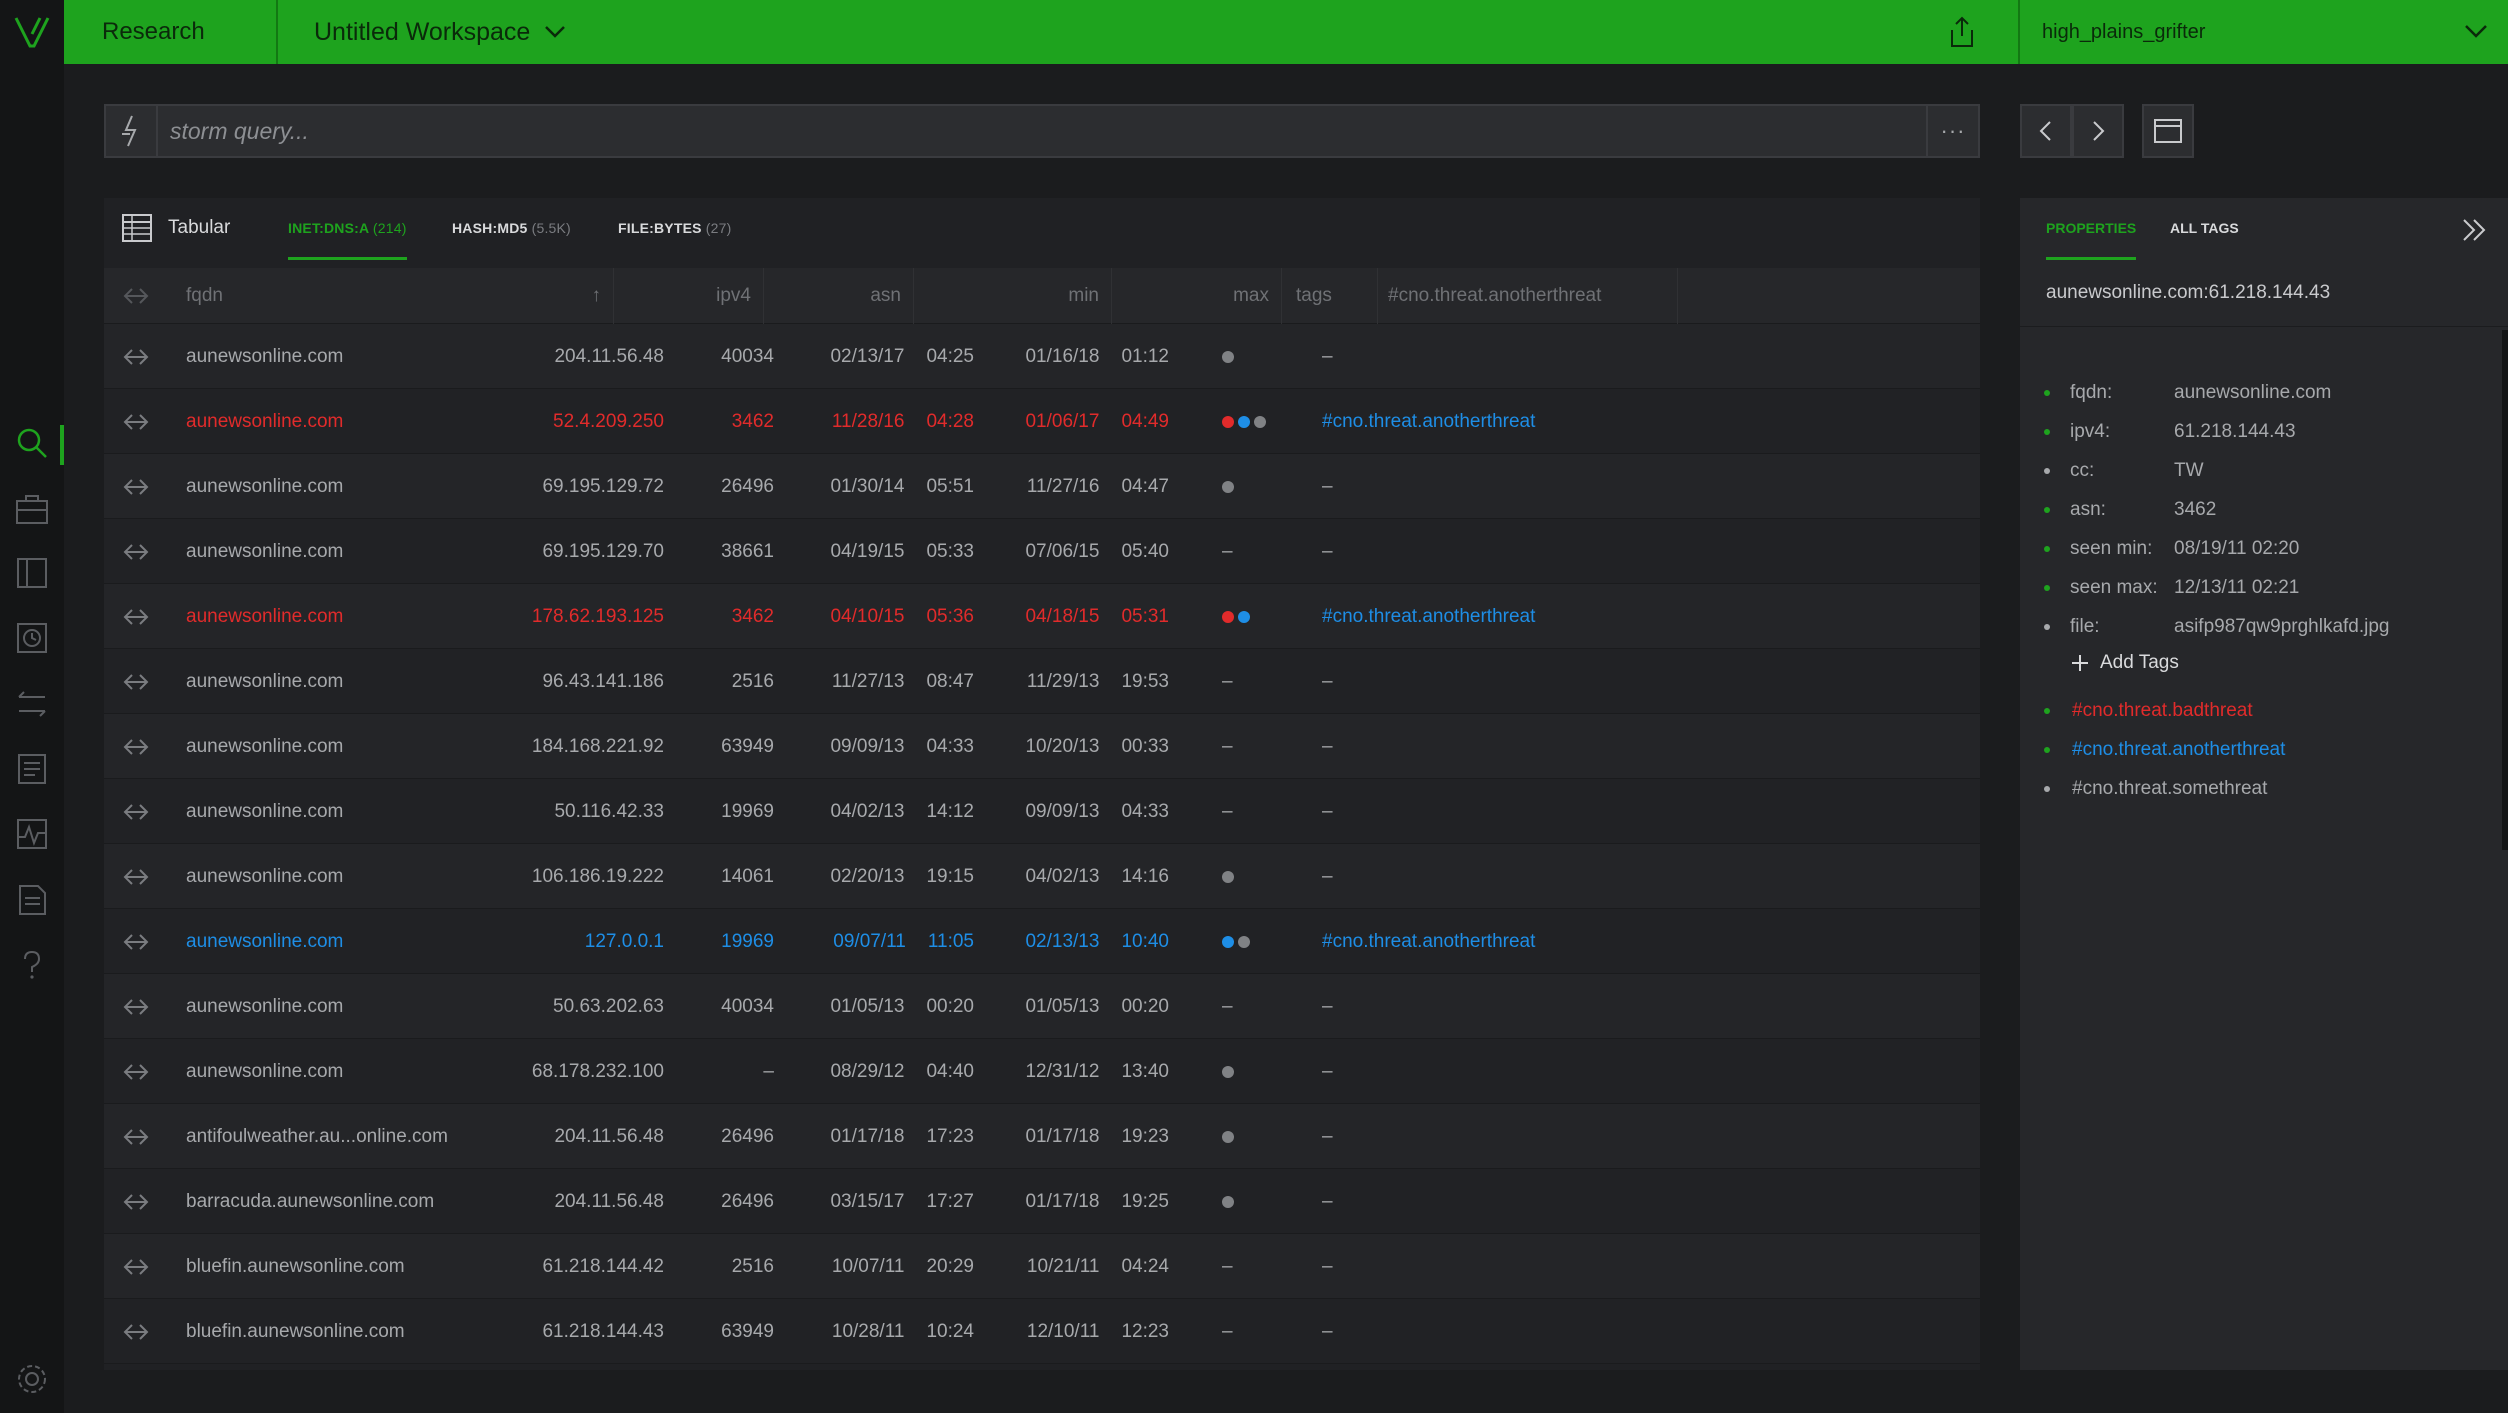  I want to click on column-header-ipv4: ipv4, so click(689, 296).